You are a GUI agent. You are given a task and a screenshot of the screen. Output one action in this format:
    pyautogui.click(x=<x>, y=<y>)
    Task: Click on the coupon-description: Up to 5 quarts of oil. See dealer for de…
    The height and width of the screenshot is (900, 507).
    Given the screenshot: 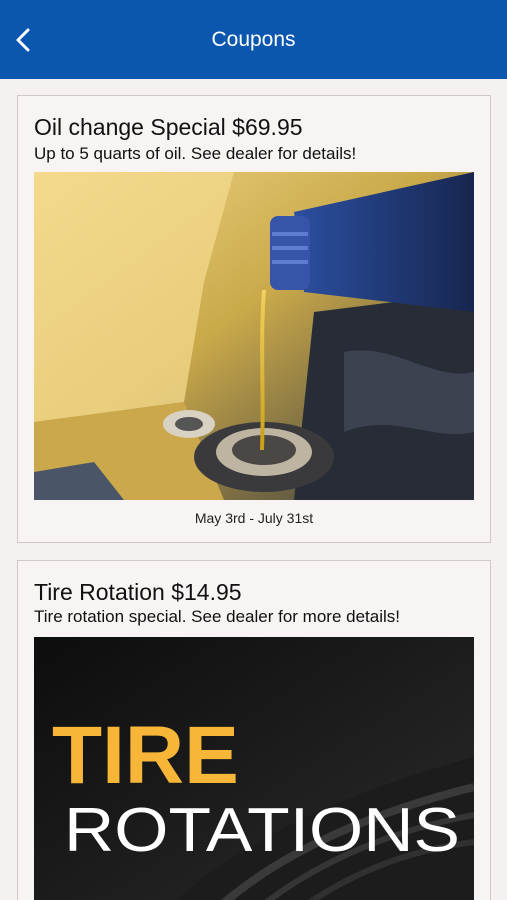 What is the action you would take?
    pyautogui.click(x=195, y=153)
    